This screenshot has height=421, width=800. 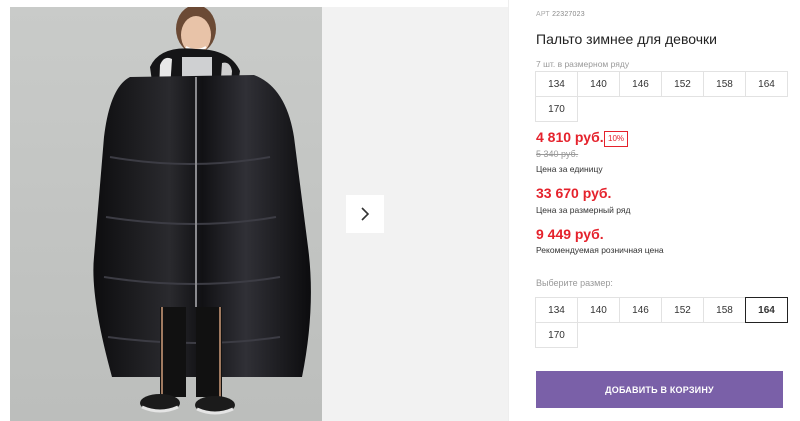 I want to click on sku: АРТ 22327023, so click(x=560, y=14).